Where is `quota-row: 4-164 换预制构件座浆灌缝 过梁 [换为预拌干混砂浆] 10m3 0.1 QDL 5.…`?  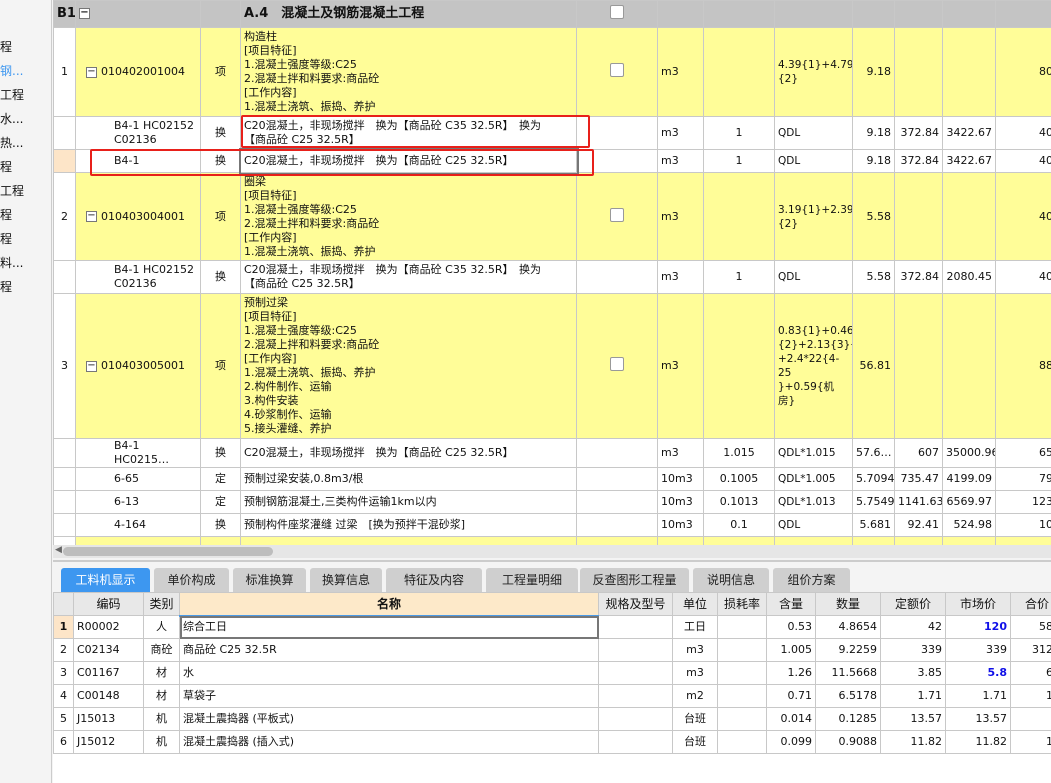
quota-row: 4-164 换预制构件座浆灌缝 过梁 [换为预拌干混砂浆] 10m3 0.1 QDL 5.… is located at coordinates (552, 525).